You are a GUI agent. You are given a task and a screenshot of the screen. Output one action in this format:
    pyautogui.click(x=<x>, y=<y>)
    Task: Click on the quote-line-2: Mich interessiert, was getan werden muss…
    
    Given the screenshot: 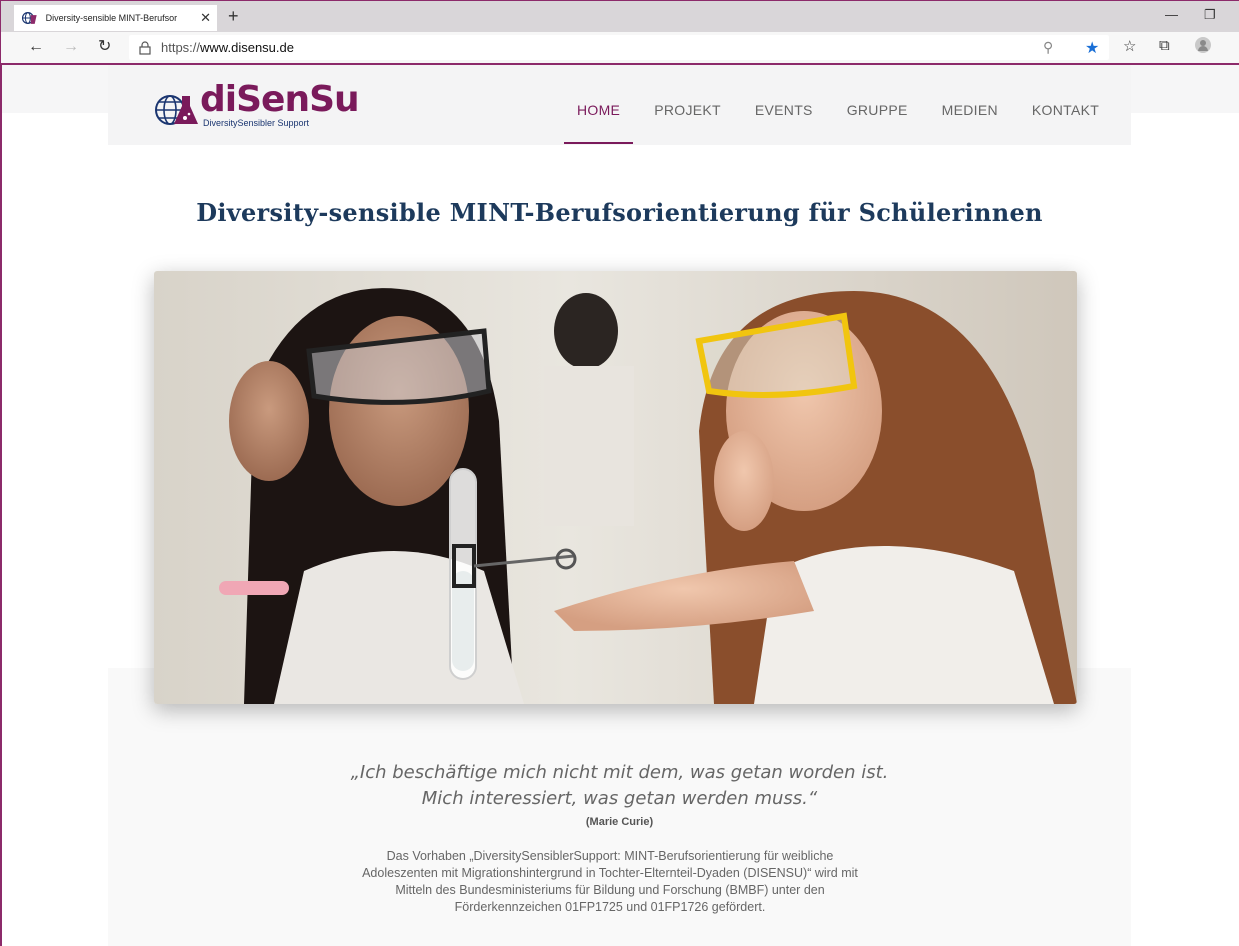 What is the action you would take?
    pyautogui.click(x=619, y=798)
    